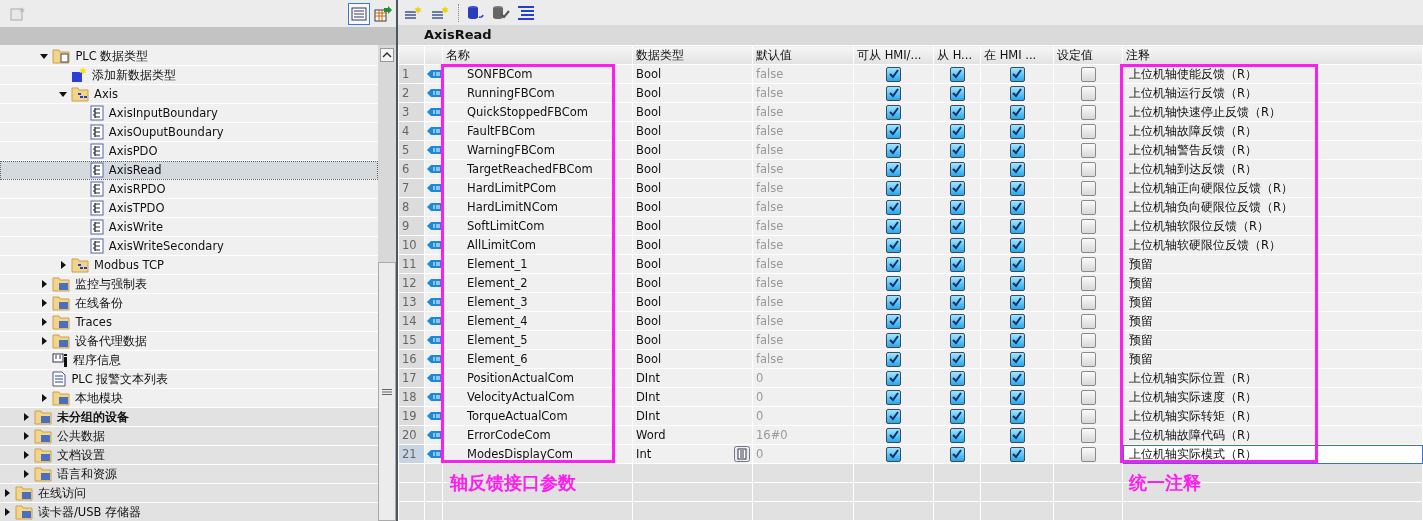  I want to click on tree-item: 设备代理数据, so click(189, 341).